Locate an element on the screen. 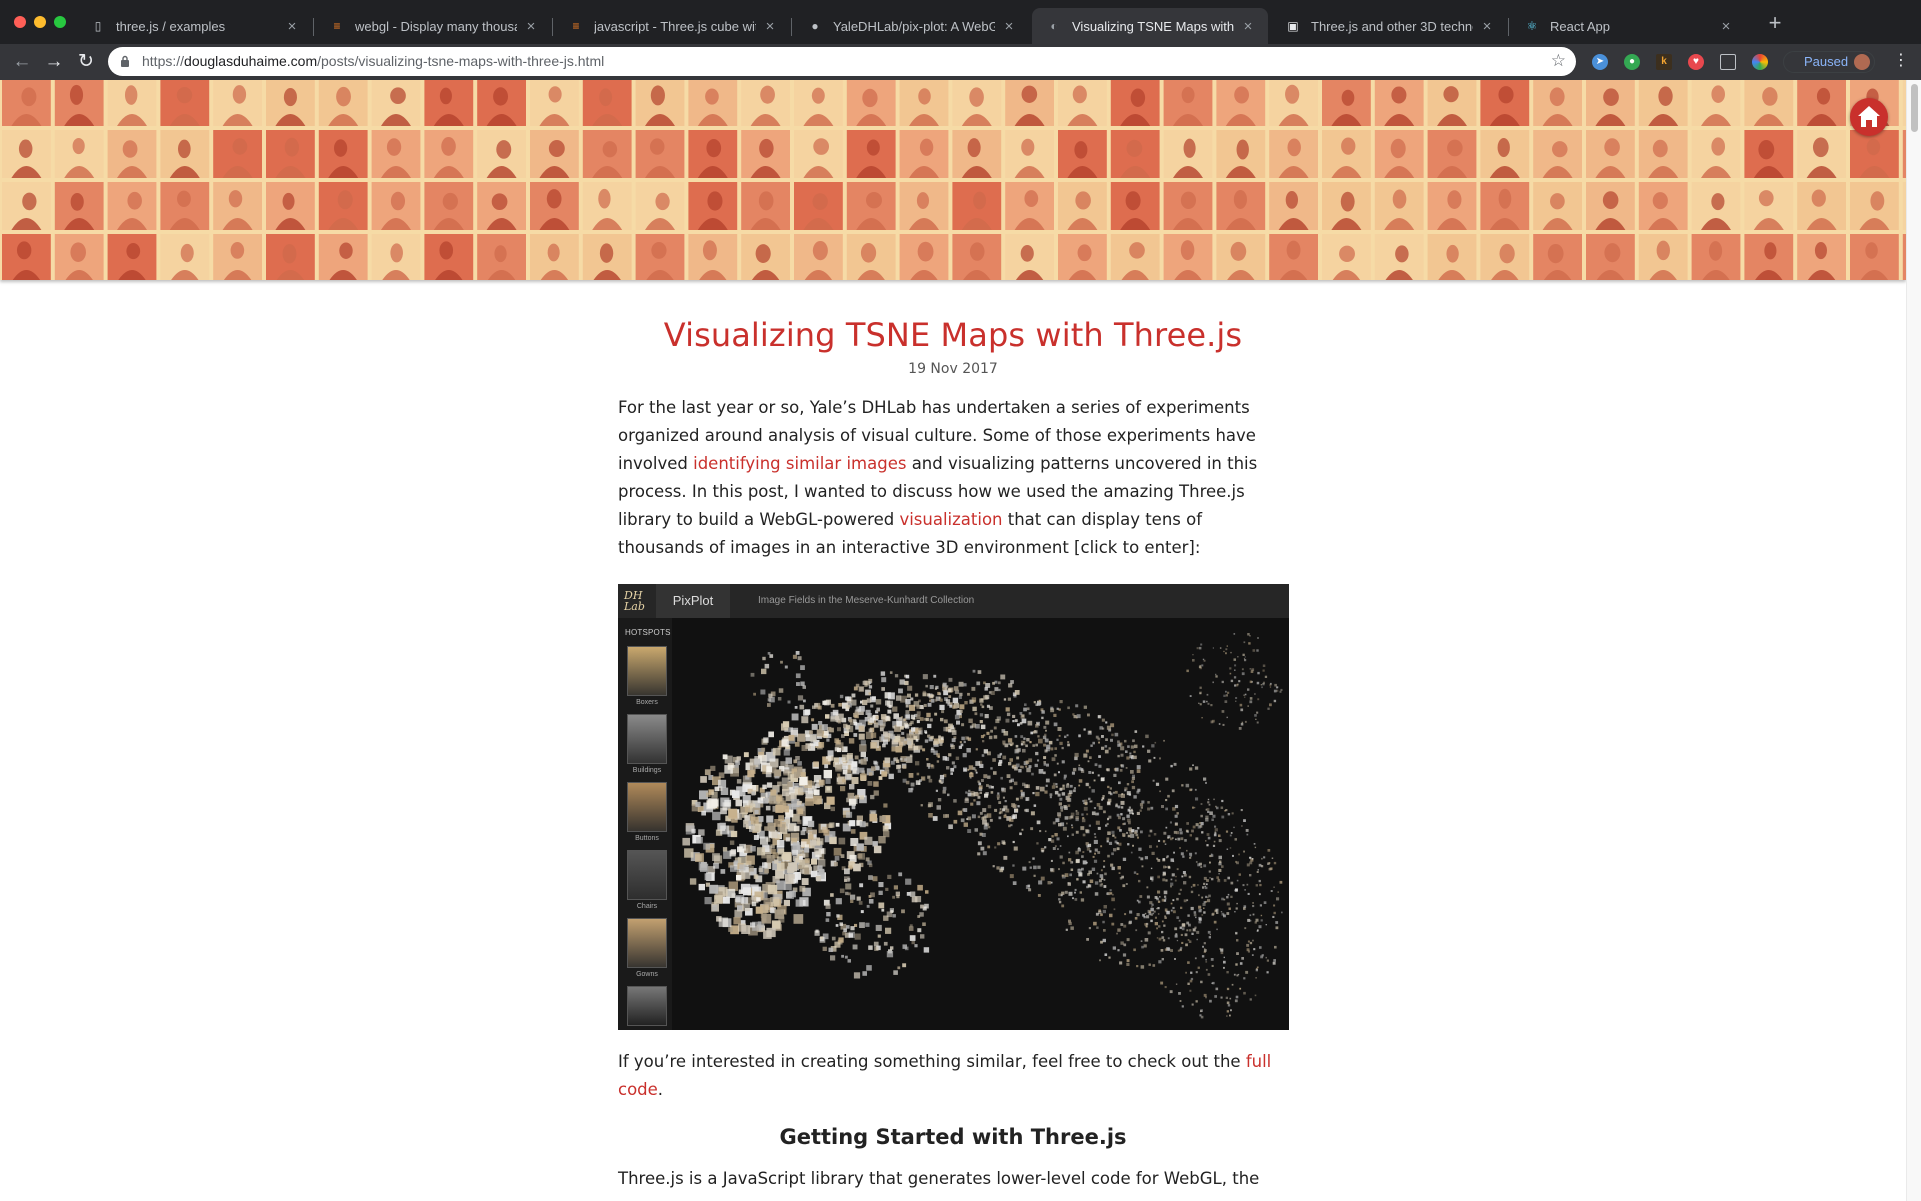 This screenshot has width=1921, height=1201. browser-tab: ● YaleDHLab/pix-plot: A WebGL × is located at coordinates (911, 26).